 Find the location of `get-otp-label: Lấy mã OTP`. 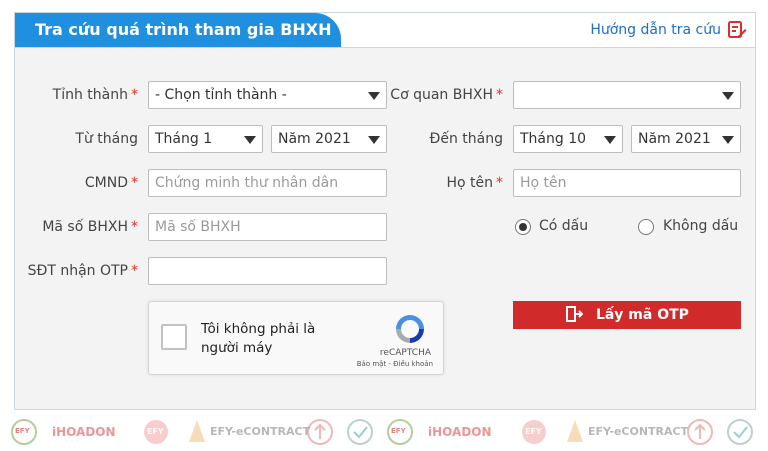

get-otp-label: Lấy mã OTP is located at coordinates (642, 315).